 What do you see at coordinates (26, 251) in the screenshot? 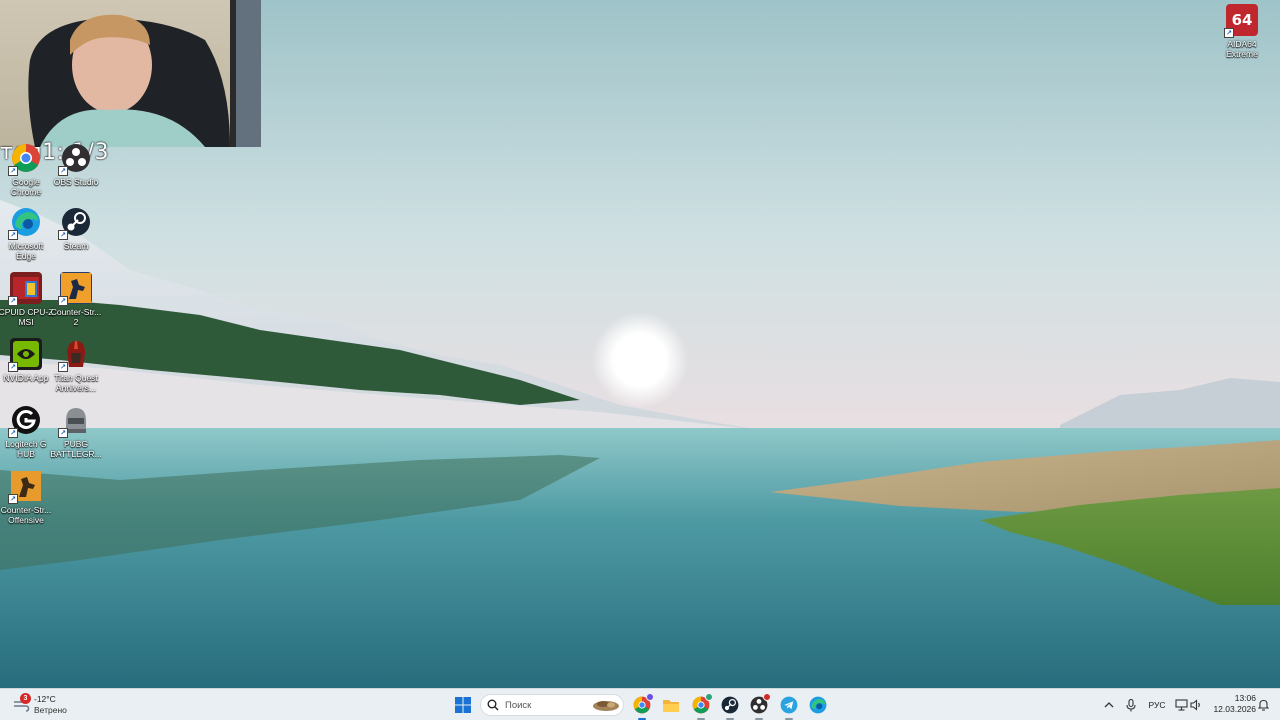
I see `desktop-icon-label: Microsoft Edge` at bounding box center [26, 251].